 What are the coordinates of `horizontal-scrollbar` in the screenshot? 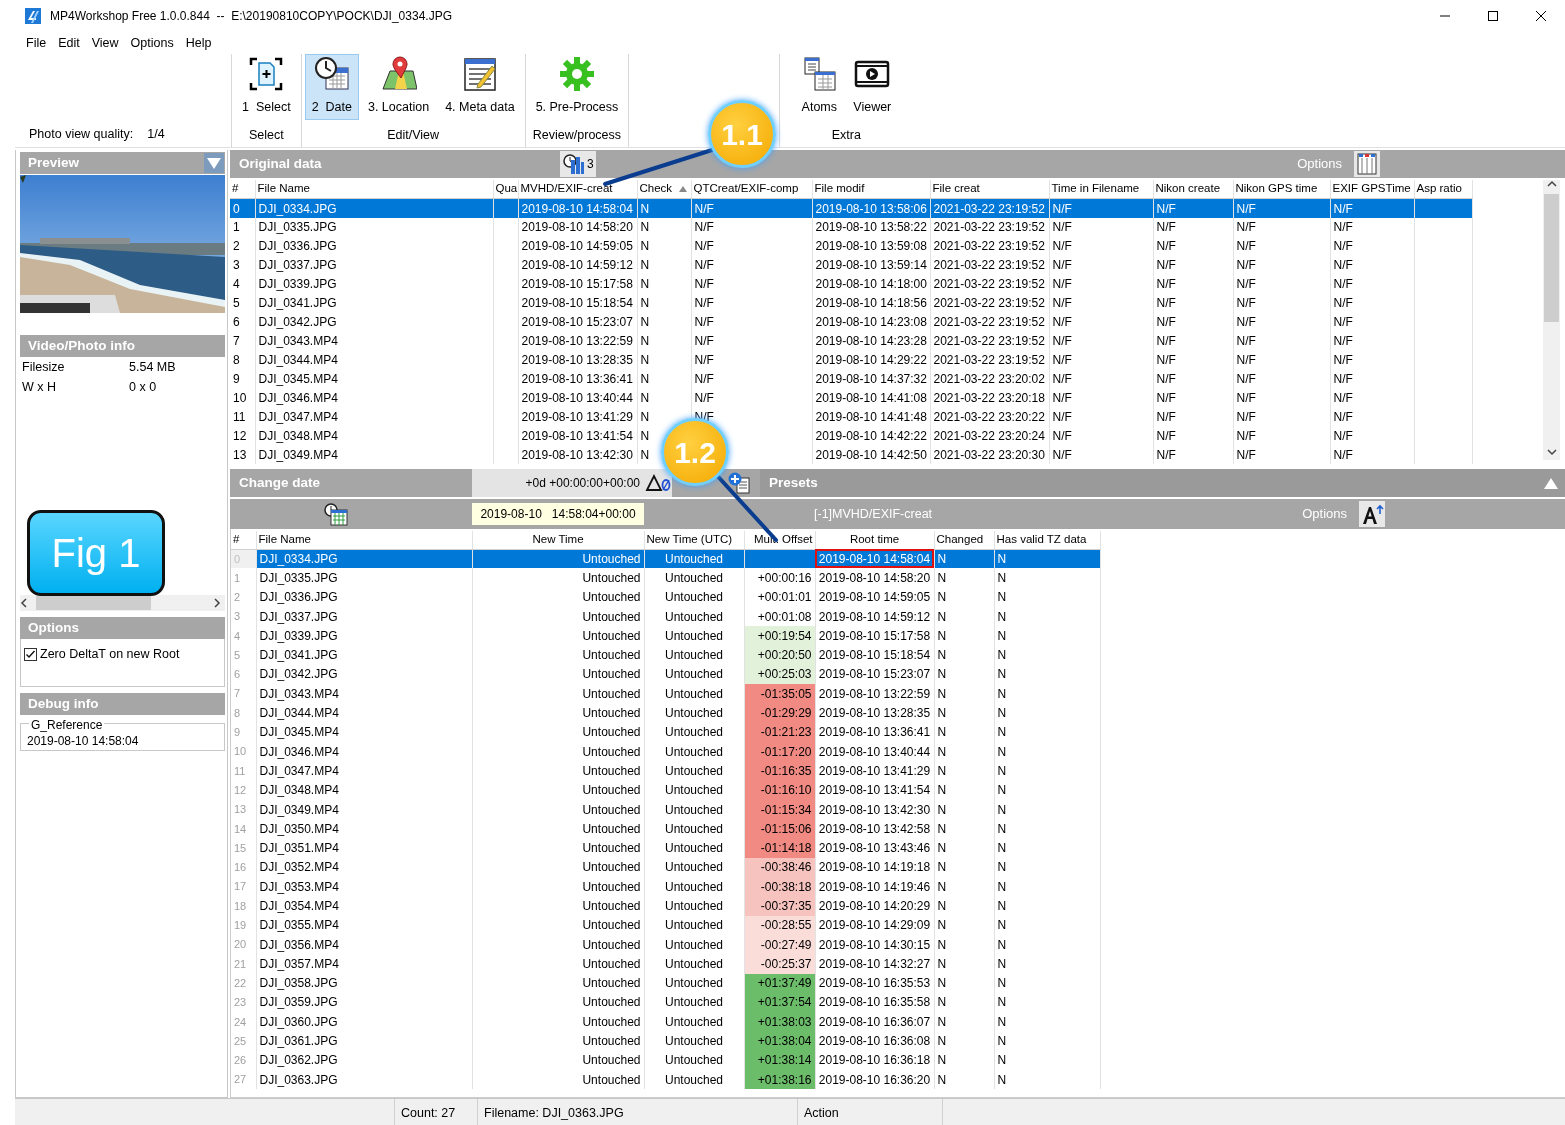 It's located at (122, 603).